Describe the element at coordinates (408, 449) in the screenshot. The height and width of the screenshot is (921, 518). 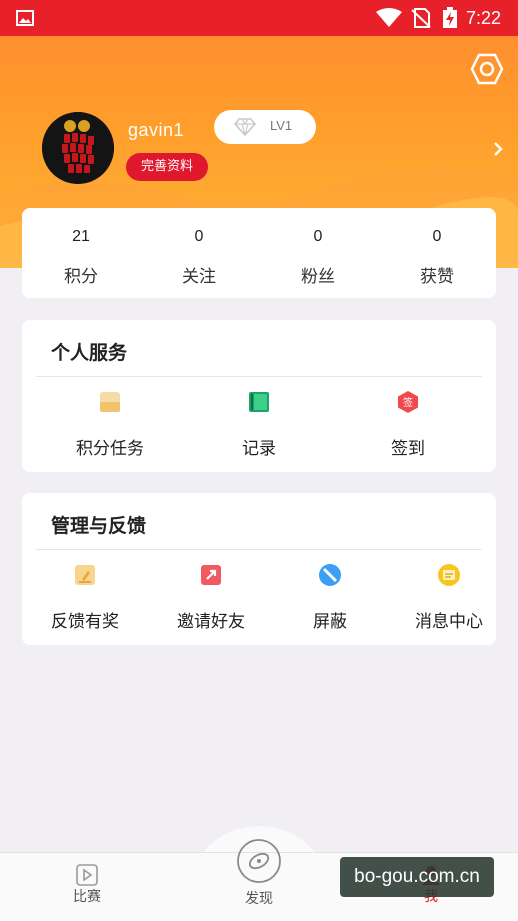
I see `service-label: 签到` at that location.